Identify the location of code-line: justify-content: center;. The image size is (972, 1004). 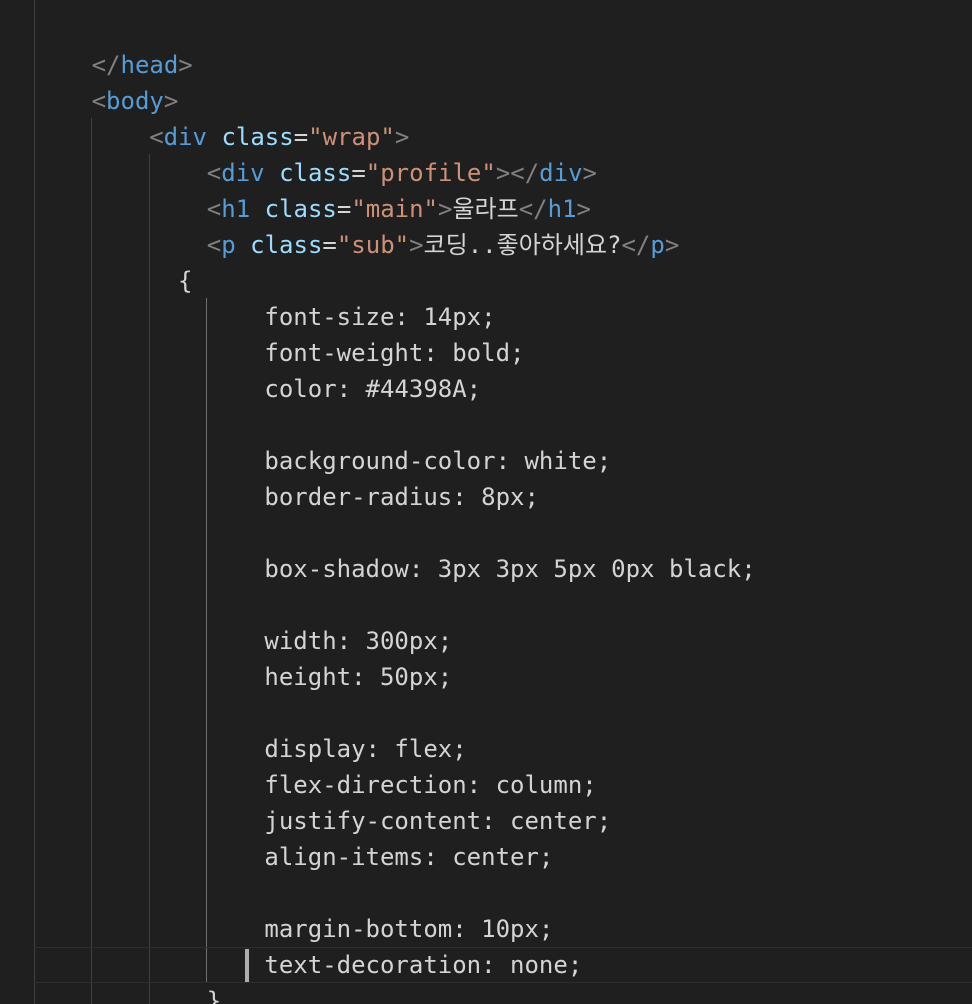
(437, 821).